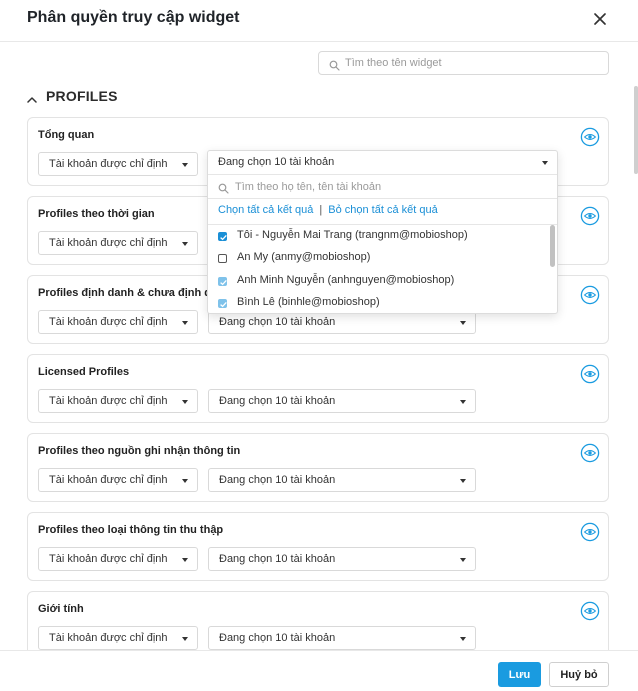 The height and width of the screenshot is (691, 638). I want to click on cancel-button: Huỷ bỏ, so click(579, 674).